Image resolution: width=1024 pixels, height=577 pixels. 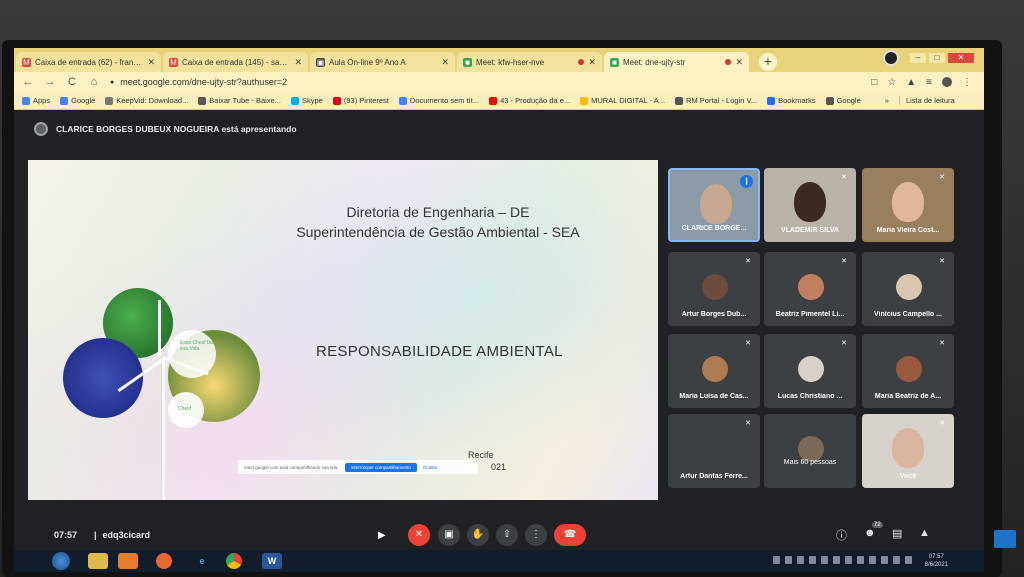 I want to click on system-tray, so click(x=842, y=560).